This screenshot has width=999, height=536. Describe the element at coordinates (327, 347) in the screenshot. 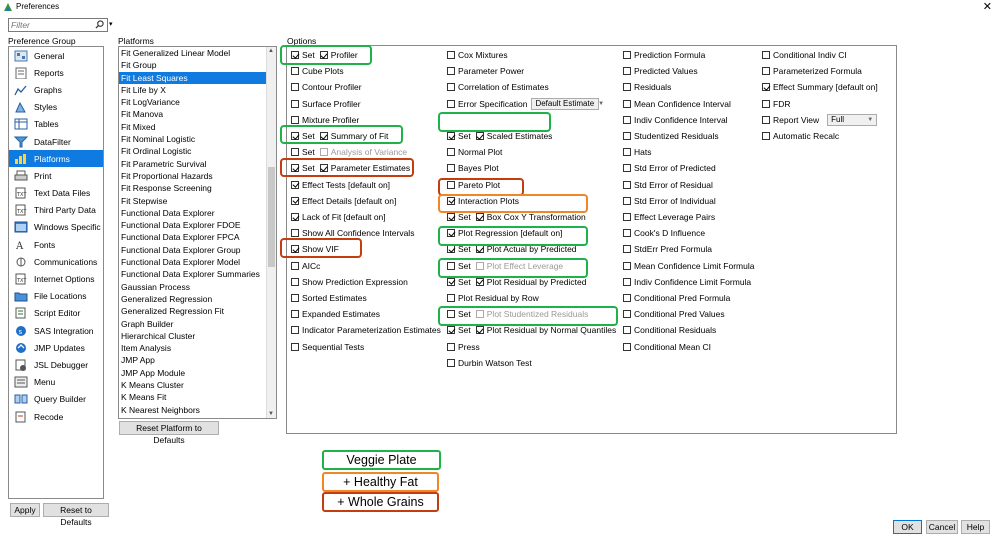

I see `option-row: Sequential Tests` at that location.